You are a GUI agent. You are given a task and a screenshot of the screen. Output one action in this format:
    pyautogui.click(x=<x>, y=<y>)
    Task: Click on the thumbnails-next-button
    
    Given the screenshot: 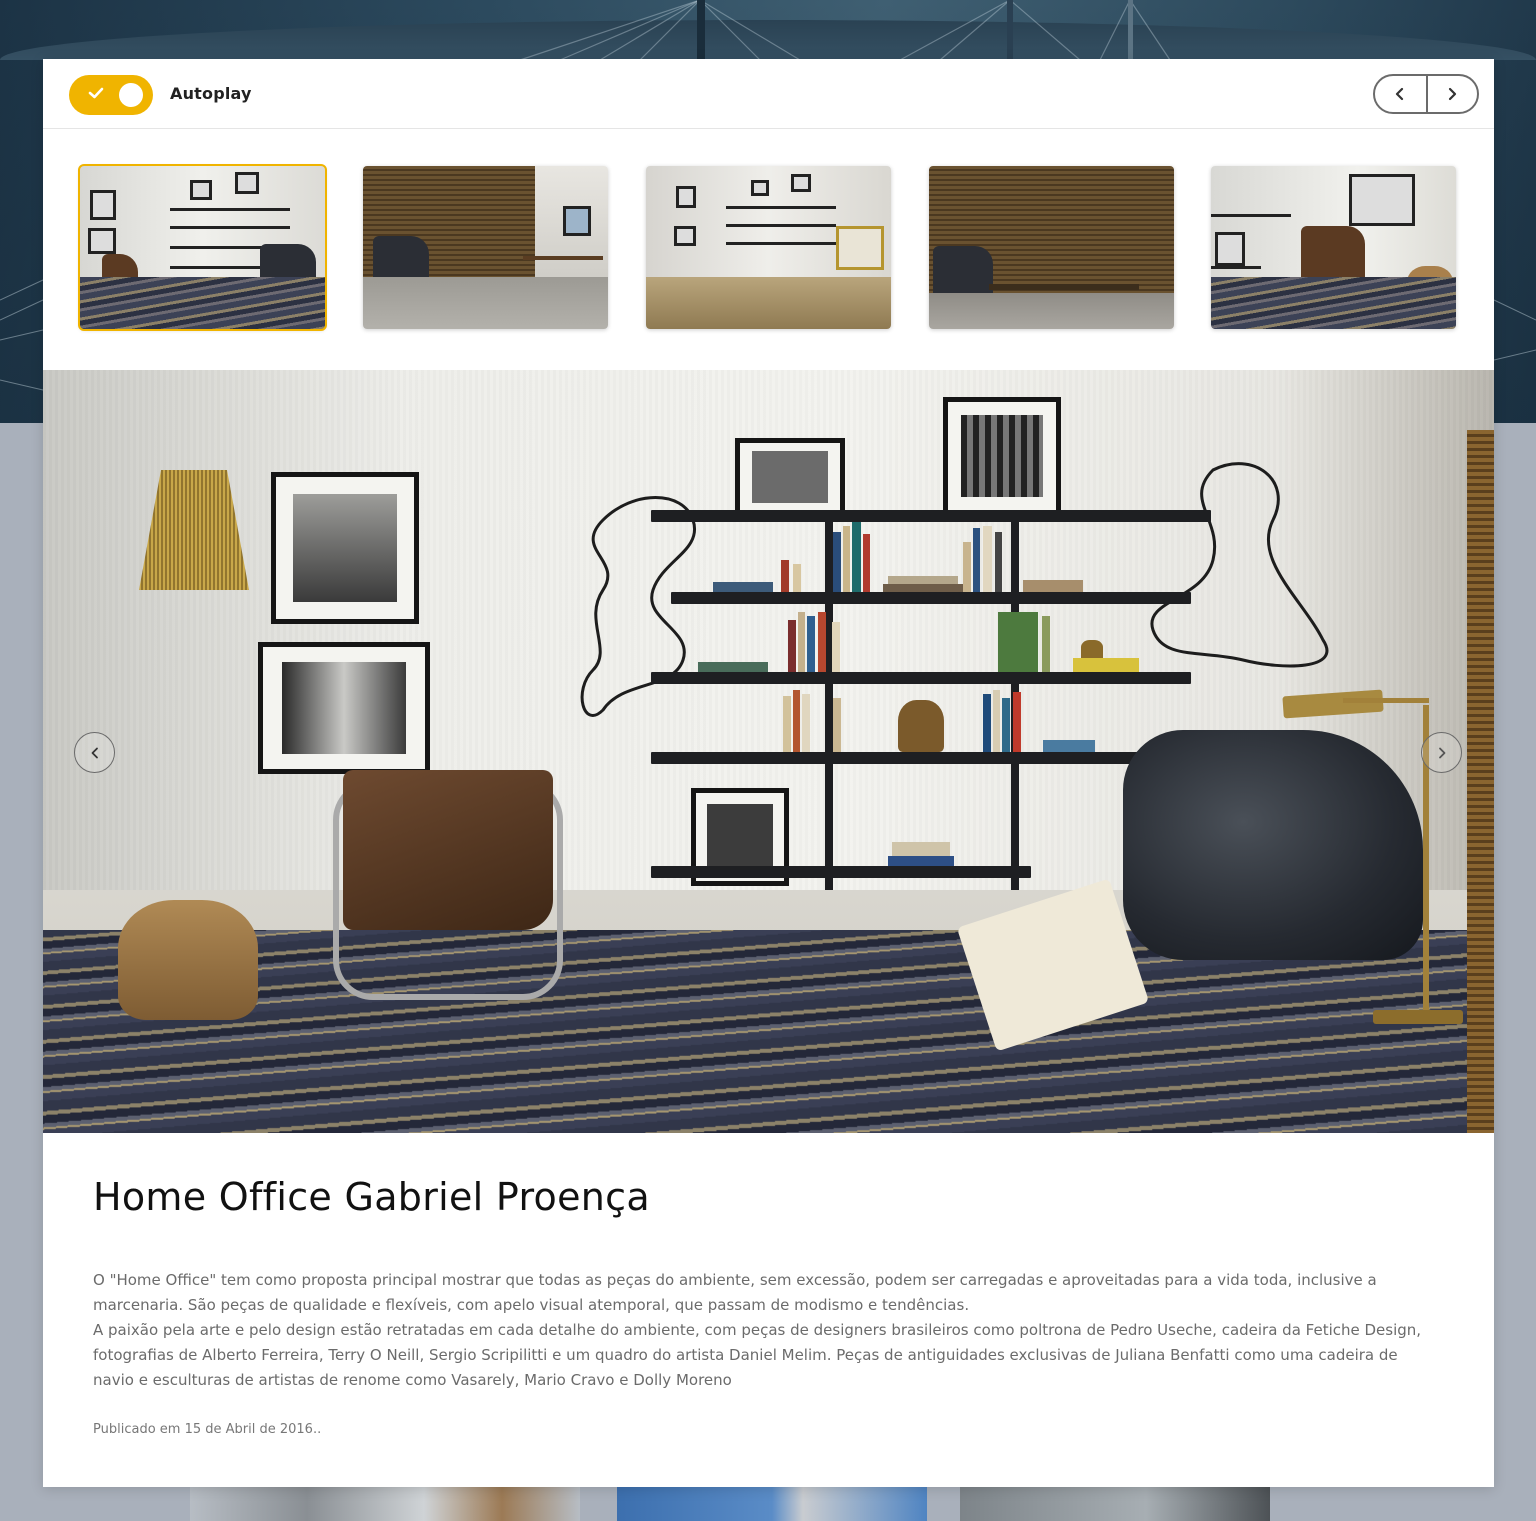 What is the action you would take?
    pyautogui.click(x=1451, y=94)
    